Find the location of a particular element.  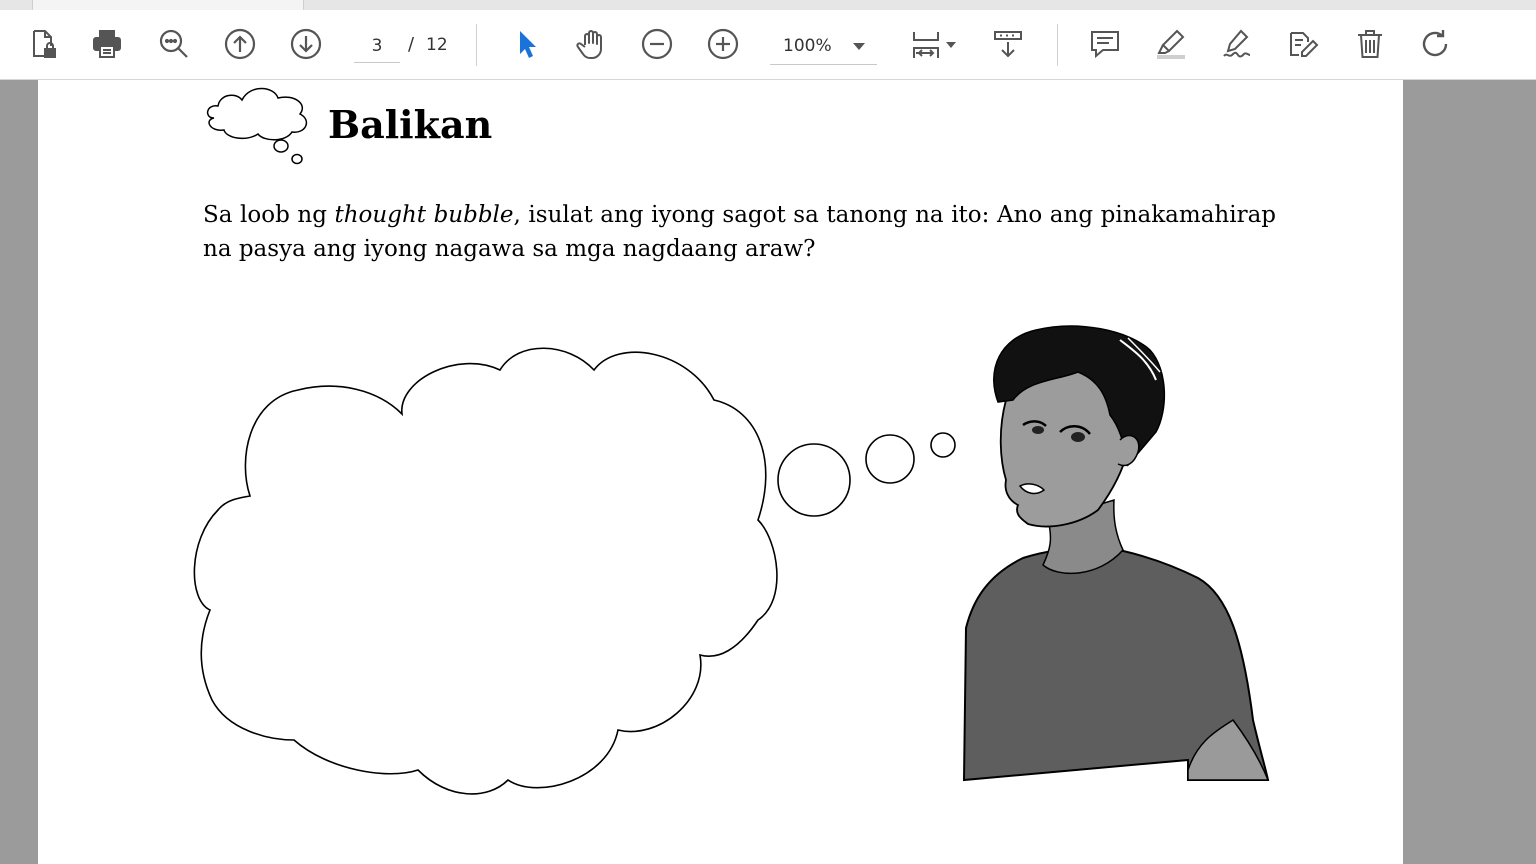

section-title: Balikan is located at coordinates (410, 124).